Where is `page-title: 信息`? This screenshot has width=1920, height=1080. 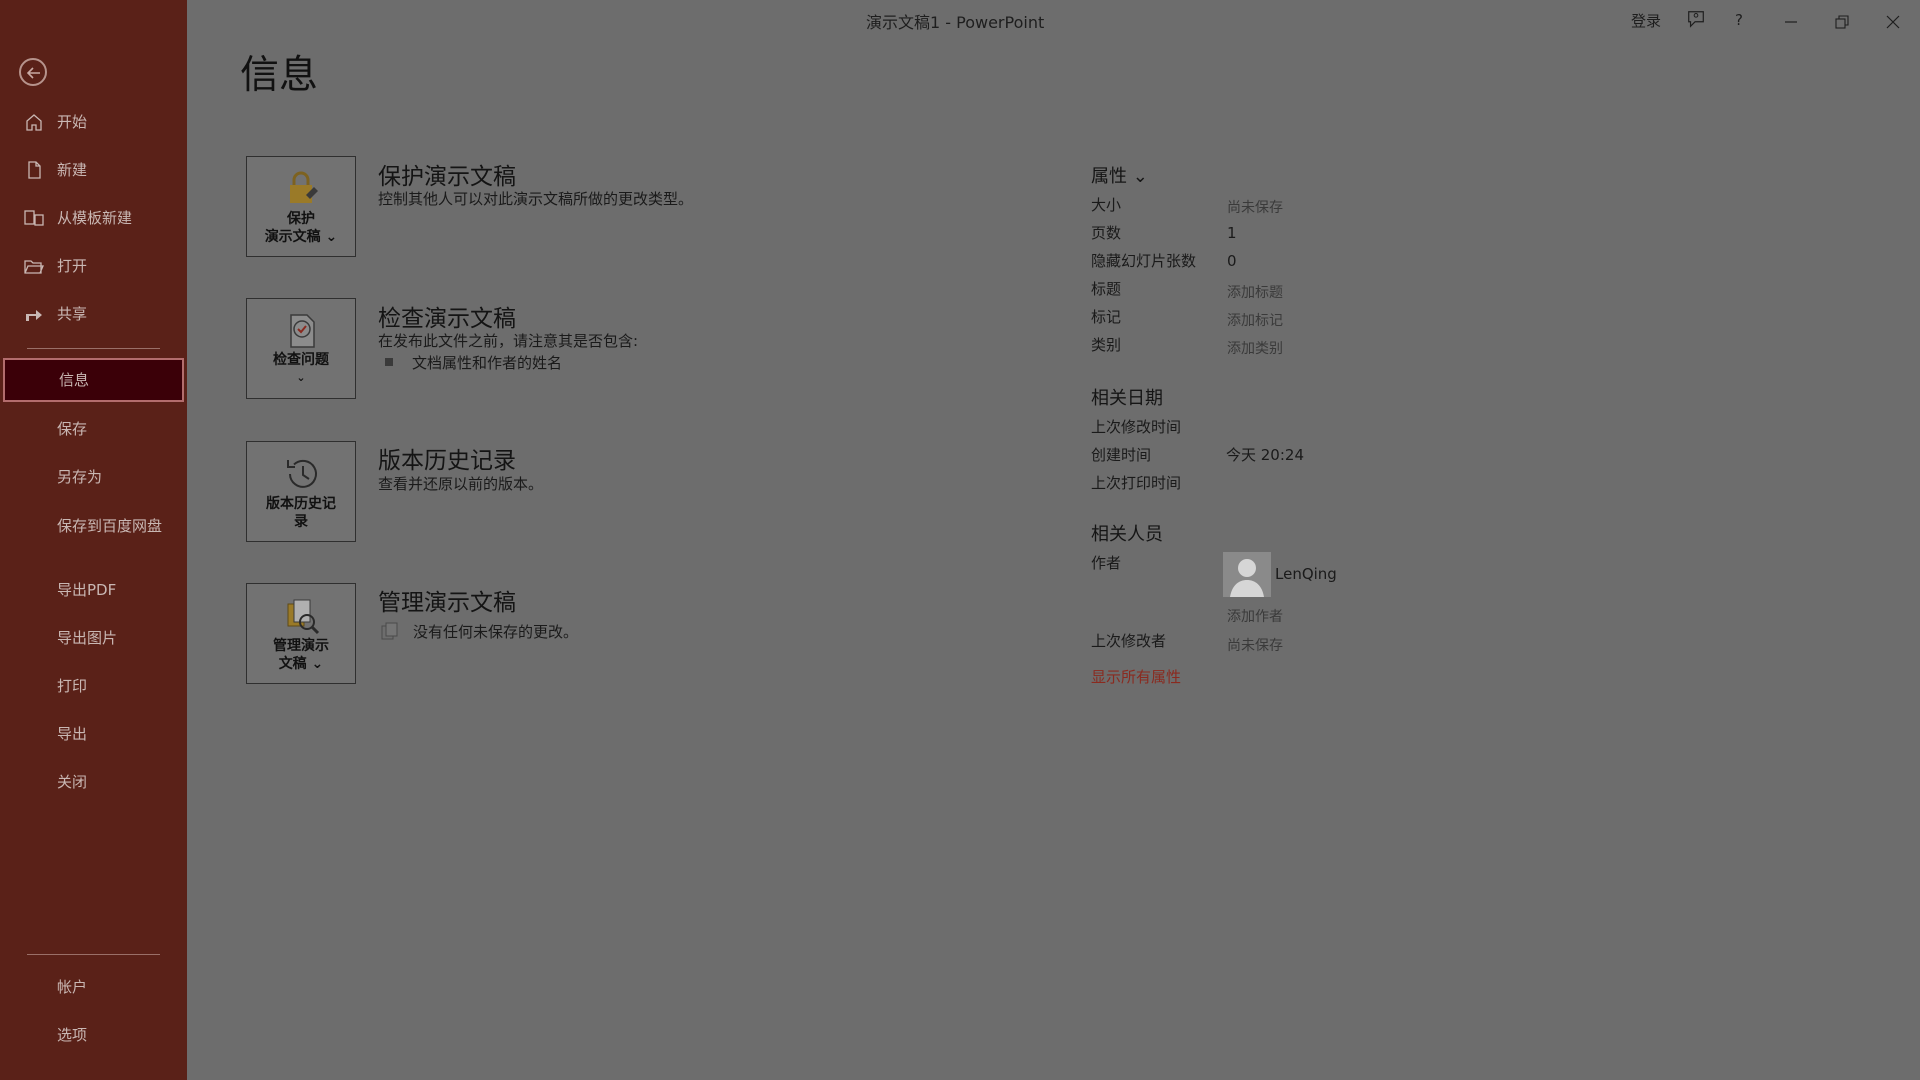 page-title: 信息 is located at coordinates (279, 75).